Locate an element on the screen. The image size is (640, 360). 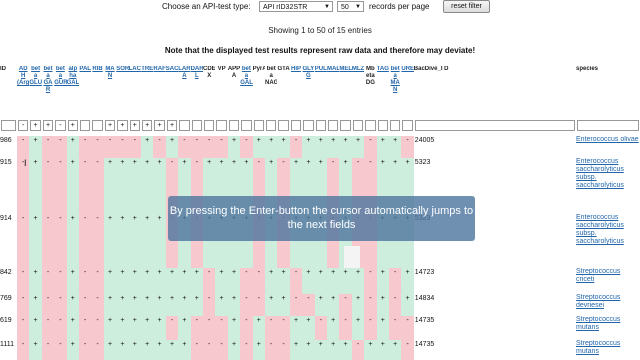
column-header: LAC is located at coordinates (135, 92).